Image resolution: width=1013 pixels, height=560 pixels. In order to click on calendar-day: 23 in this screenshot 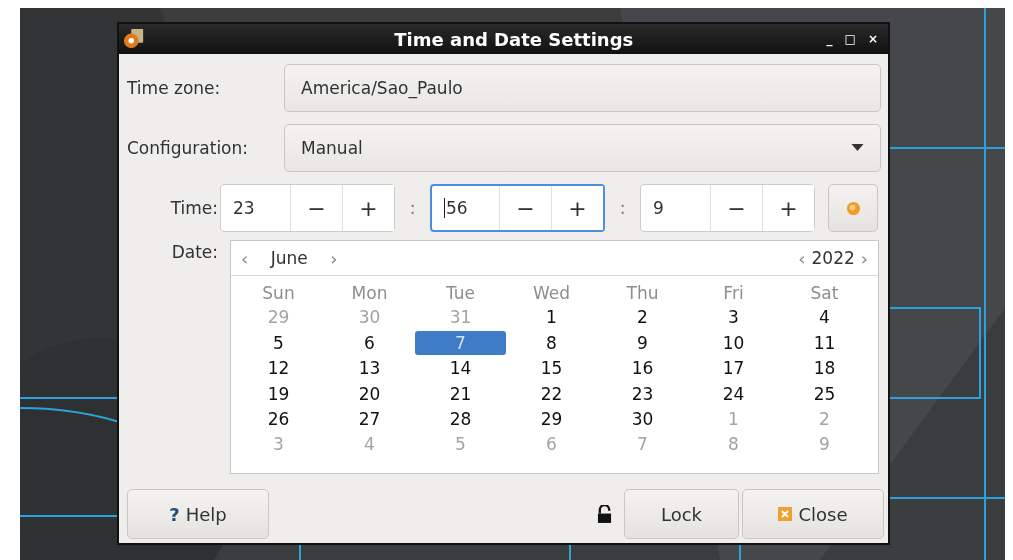, I will do `click(642, 393)`.